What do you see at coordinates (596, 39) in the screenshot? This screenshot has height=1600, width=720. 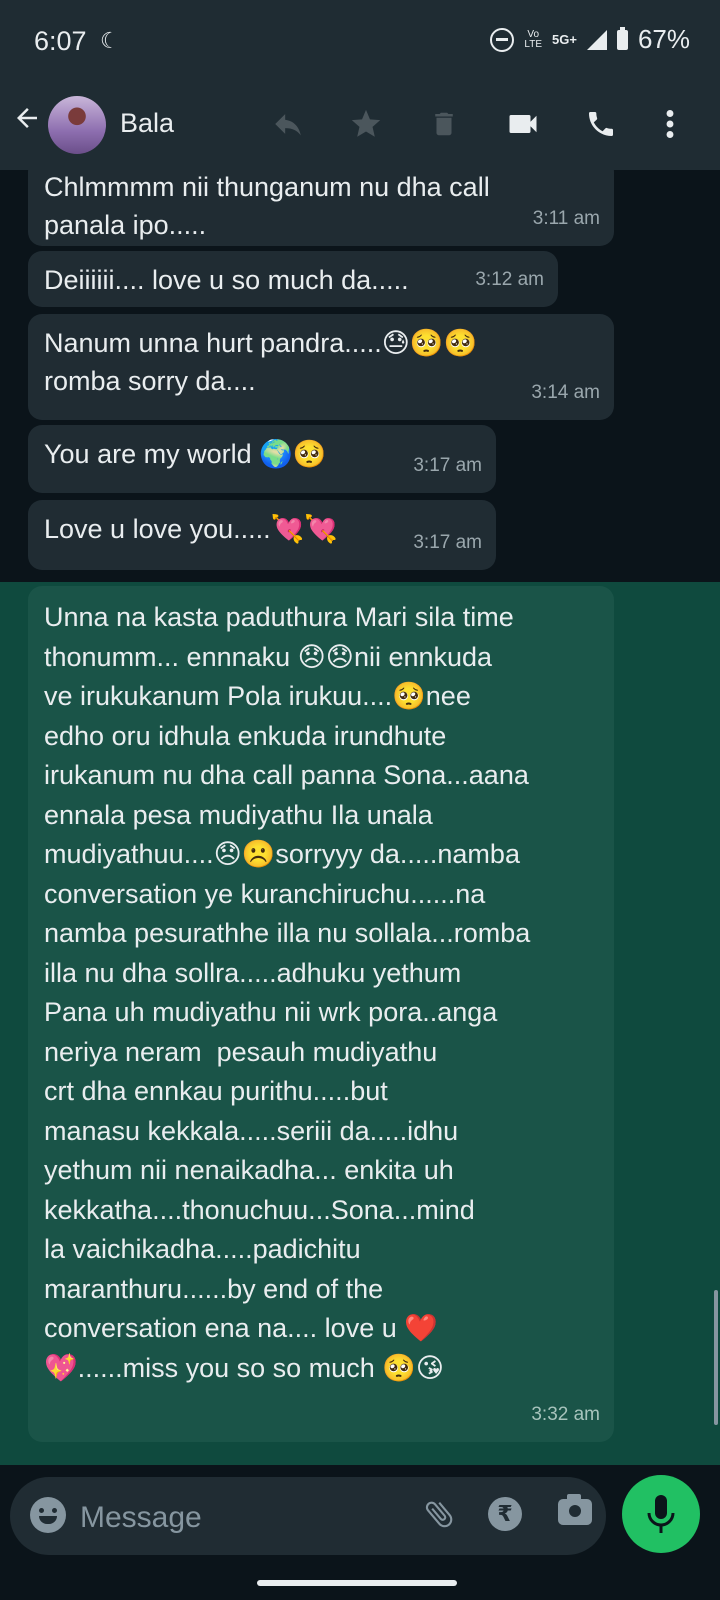 I see `signal-icon` at bounding box center [596, 39].